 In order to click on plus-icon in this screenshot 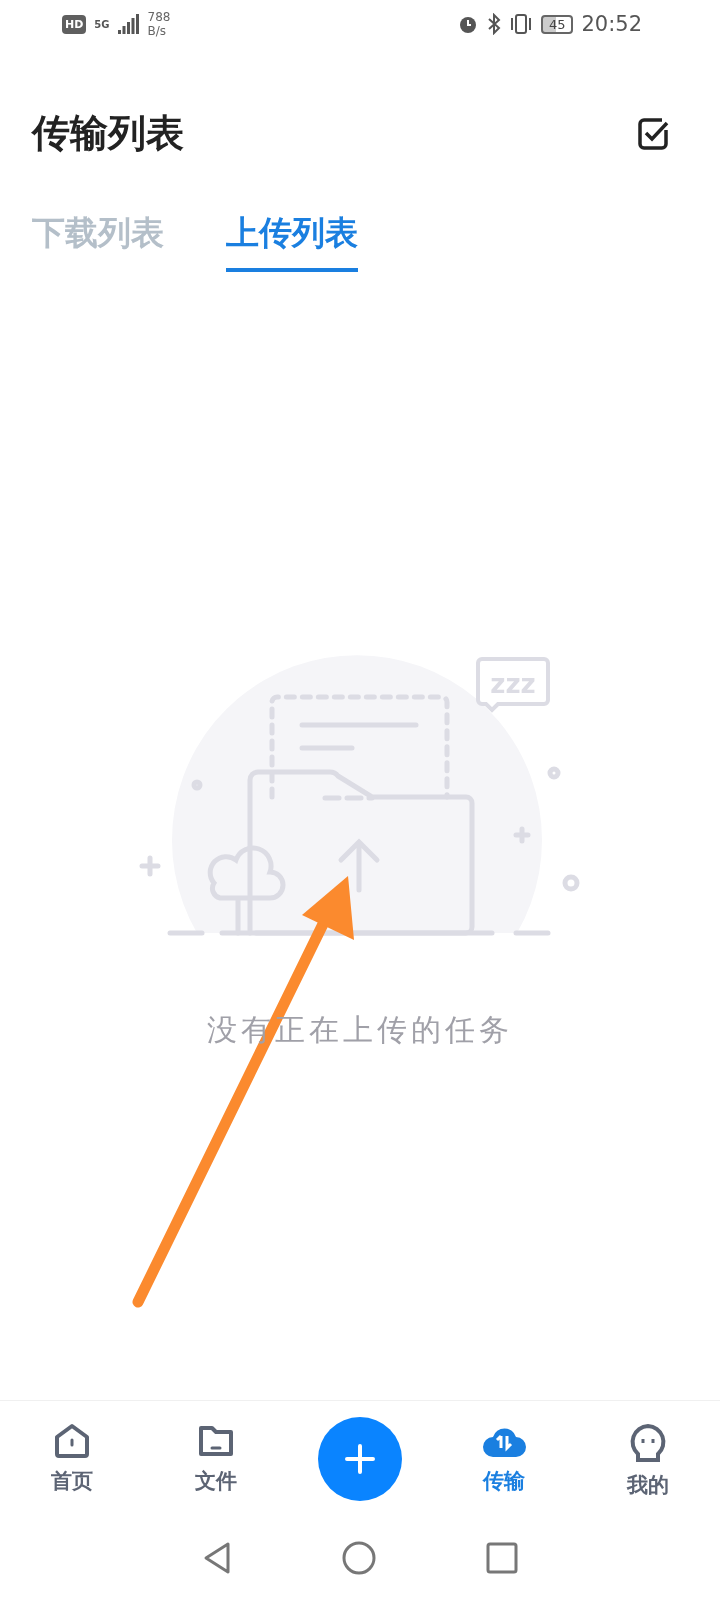, I will do `click(360, 1459)`.